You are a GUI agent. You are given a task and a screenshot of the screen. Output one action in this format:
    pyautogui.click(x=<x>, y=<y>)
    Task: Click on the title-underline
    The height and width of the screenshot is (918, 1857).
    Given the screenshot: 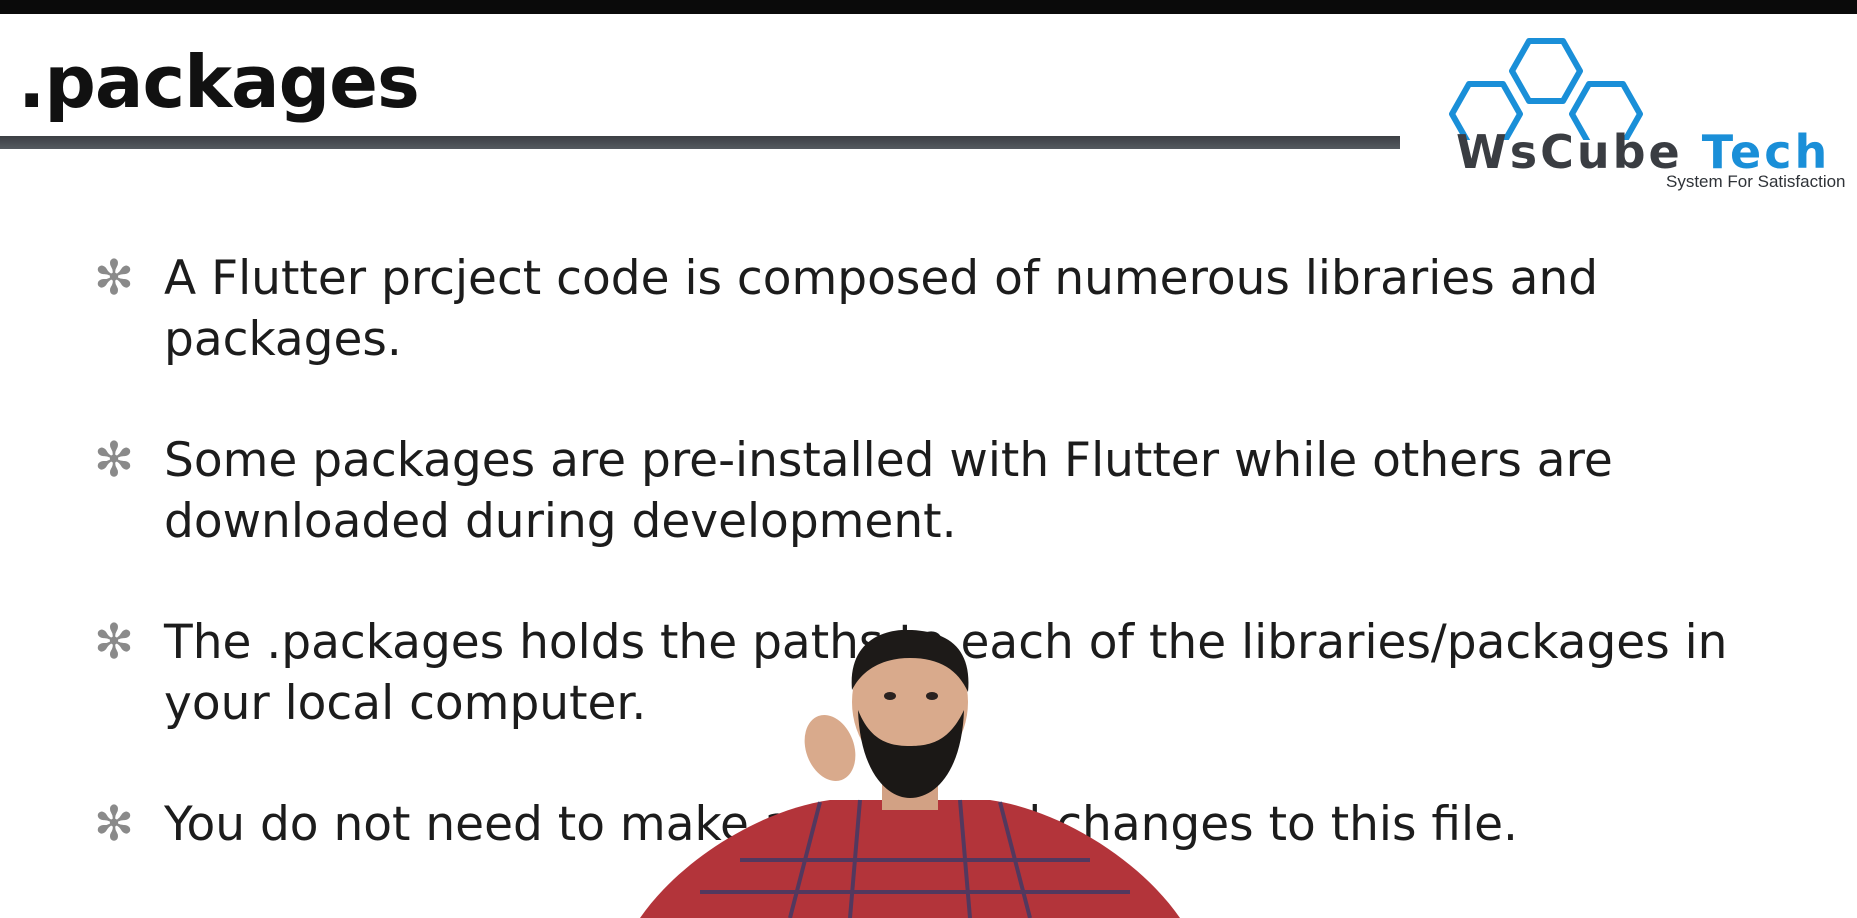 What is the action you would take?
    pyautogui.click(x=700, y=142)
    